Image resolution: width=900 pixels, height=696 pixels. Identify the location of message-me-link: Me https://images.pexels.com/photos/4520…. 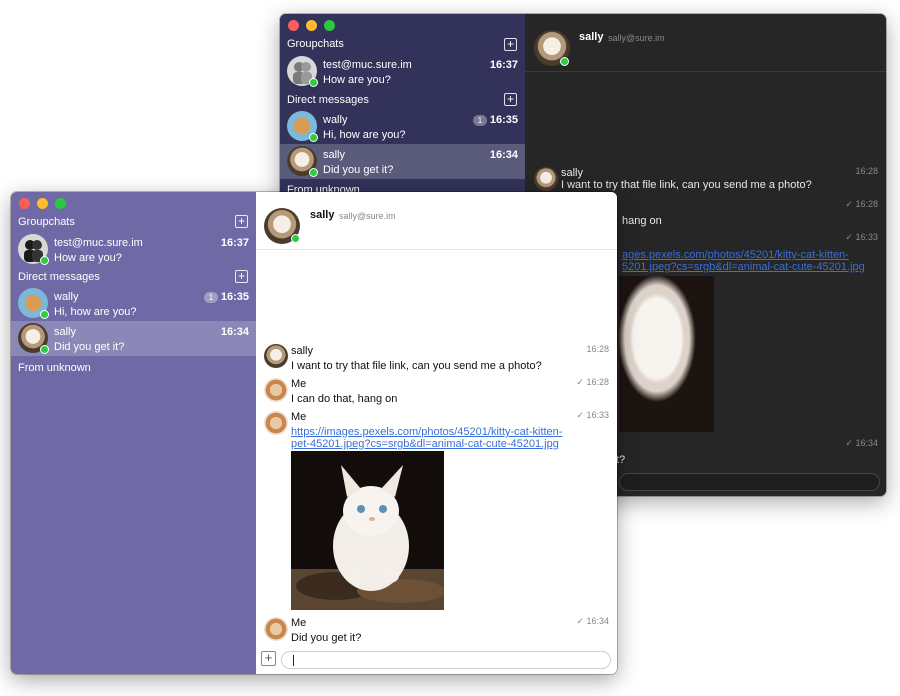
(426, 430).